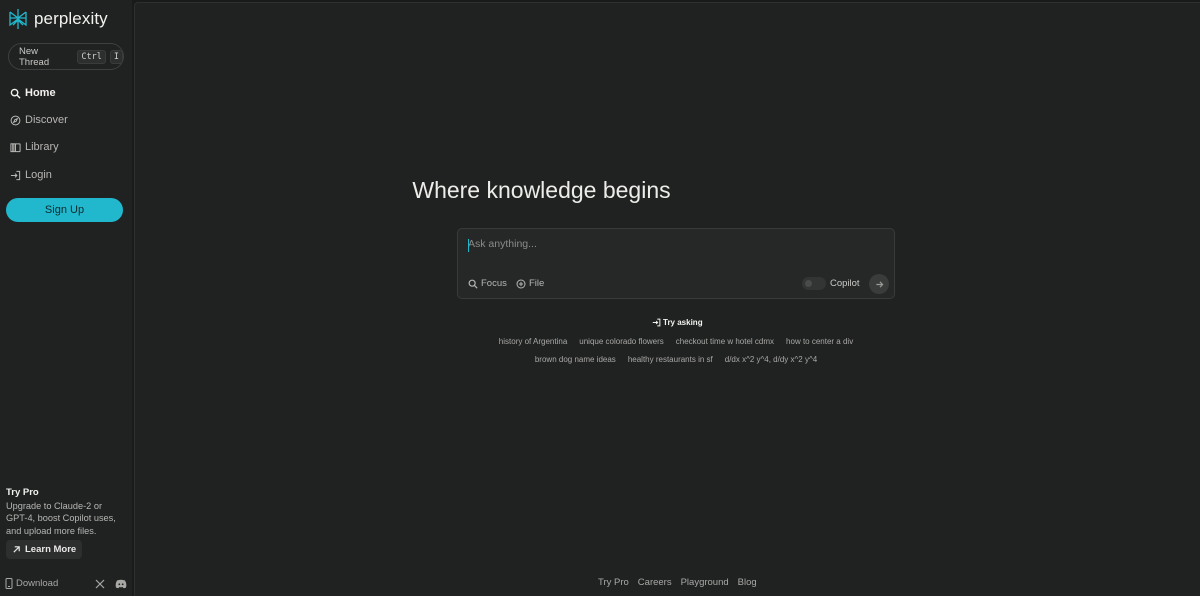 This screenshot has width=1200, height=596. What do you see at coordinates (16, 549) in the screenshot?
I see `arrow-up-right-icon` at bounding box center [16, 549].